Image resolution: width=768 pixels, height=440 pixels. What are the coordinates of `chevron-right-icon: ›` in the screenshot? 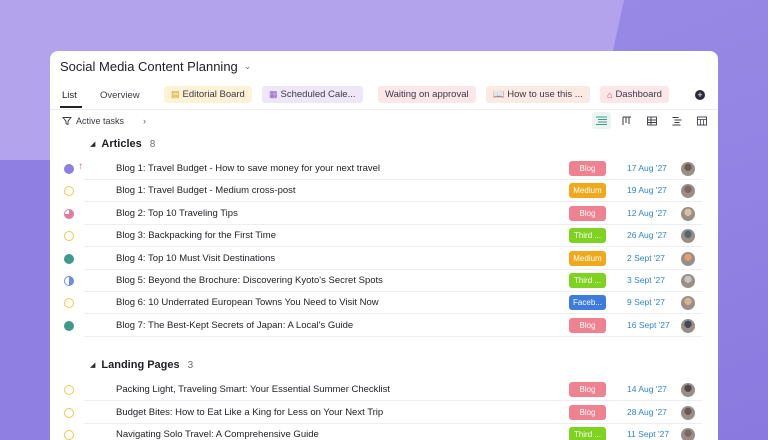 It's located at (144, 121).